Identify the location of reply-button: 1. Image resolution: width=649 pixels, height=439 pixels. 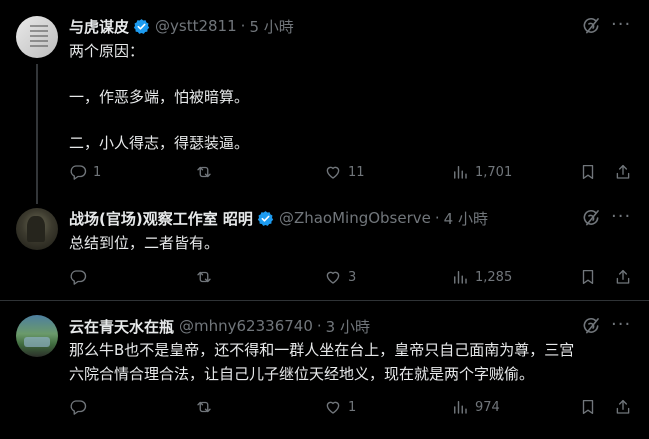
(85, 172).